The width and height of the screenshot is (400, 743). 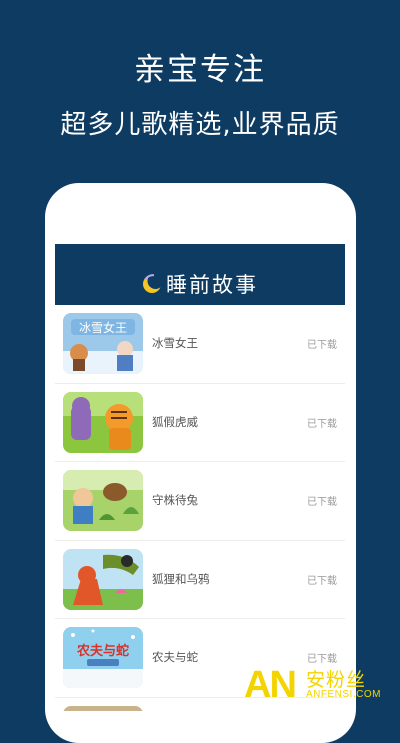 I want to click on story-title: 狐狸和乌鸦, so click(x=181, y=578).